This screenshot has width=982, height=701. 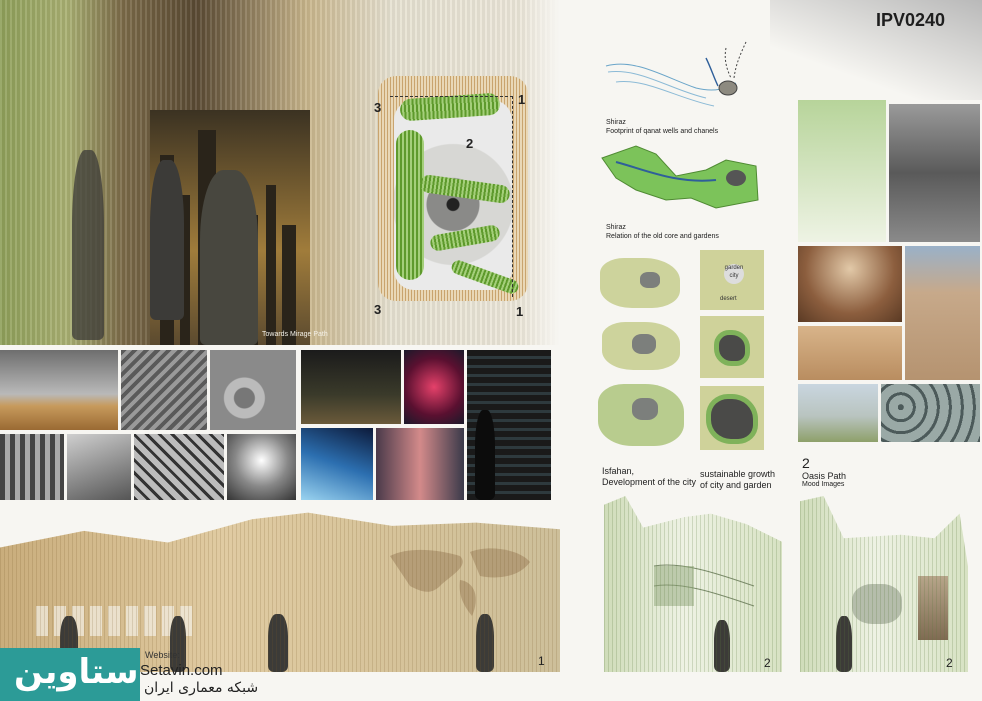 I want to click on website-label: Website:, so click(x=162, y=655).